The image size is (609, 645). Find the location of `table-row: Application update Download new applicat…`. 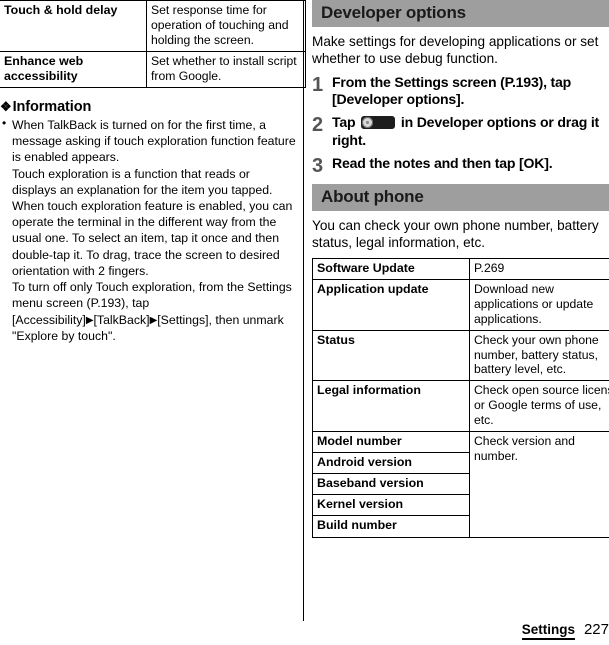

table-row: Application update Download new applicat… is located at coordinates (460, 305).